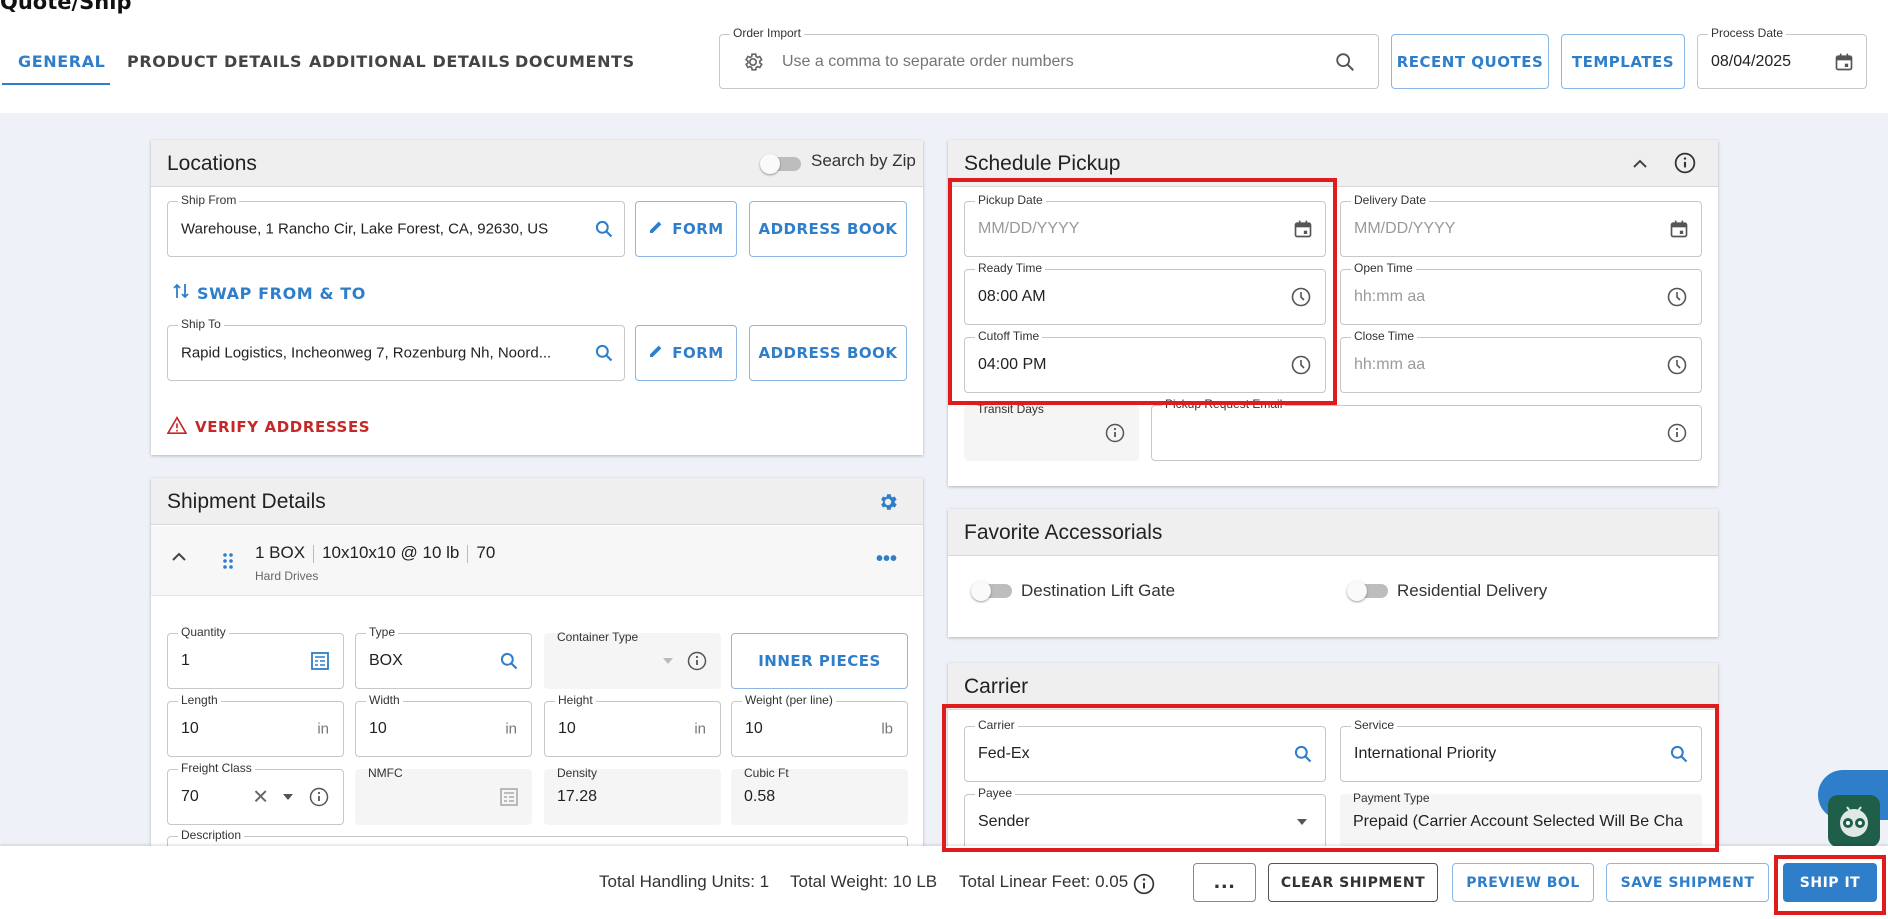 The width and height of the screenshot is (1888, 919). I want to click on ready-time-label: Ready Time, so click(1010, 268).